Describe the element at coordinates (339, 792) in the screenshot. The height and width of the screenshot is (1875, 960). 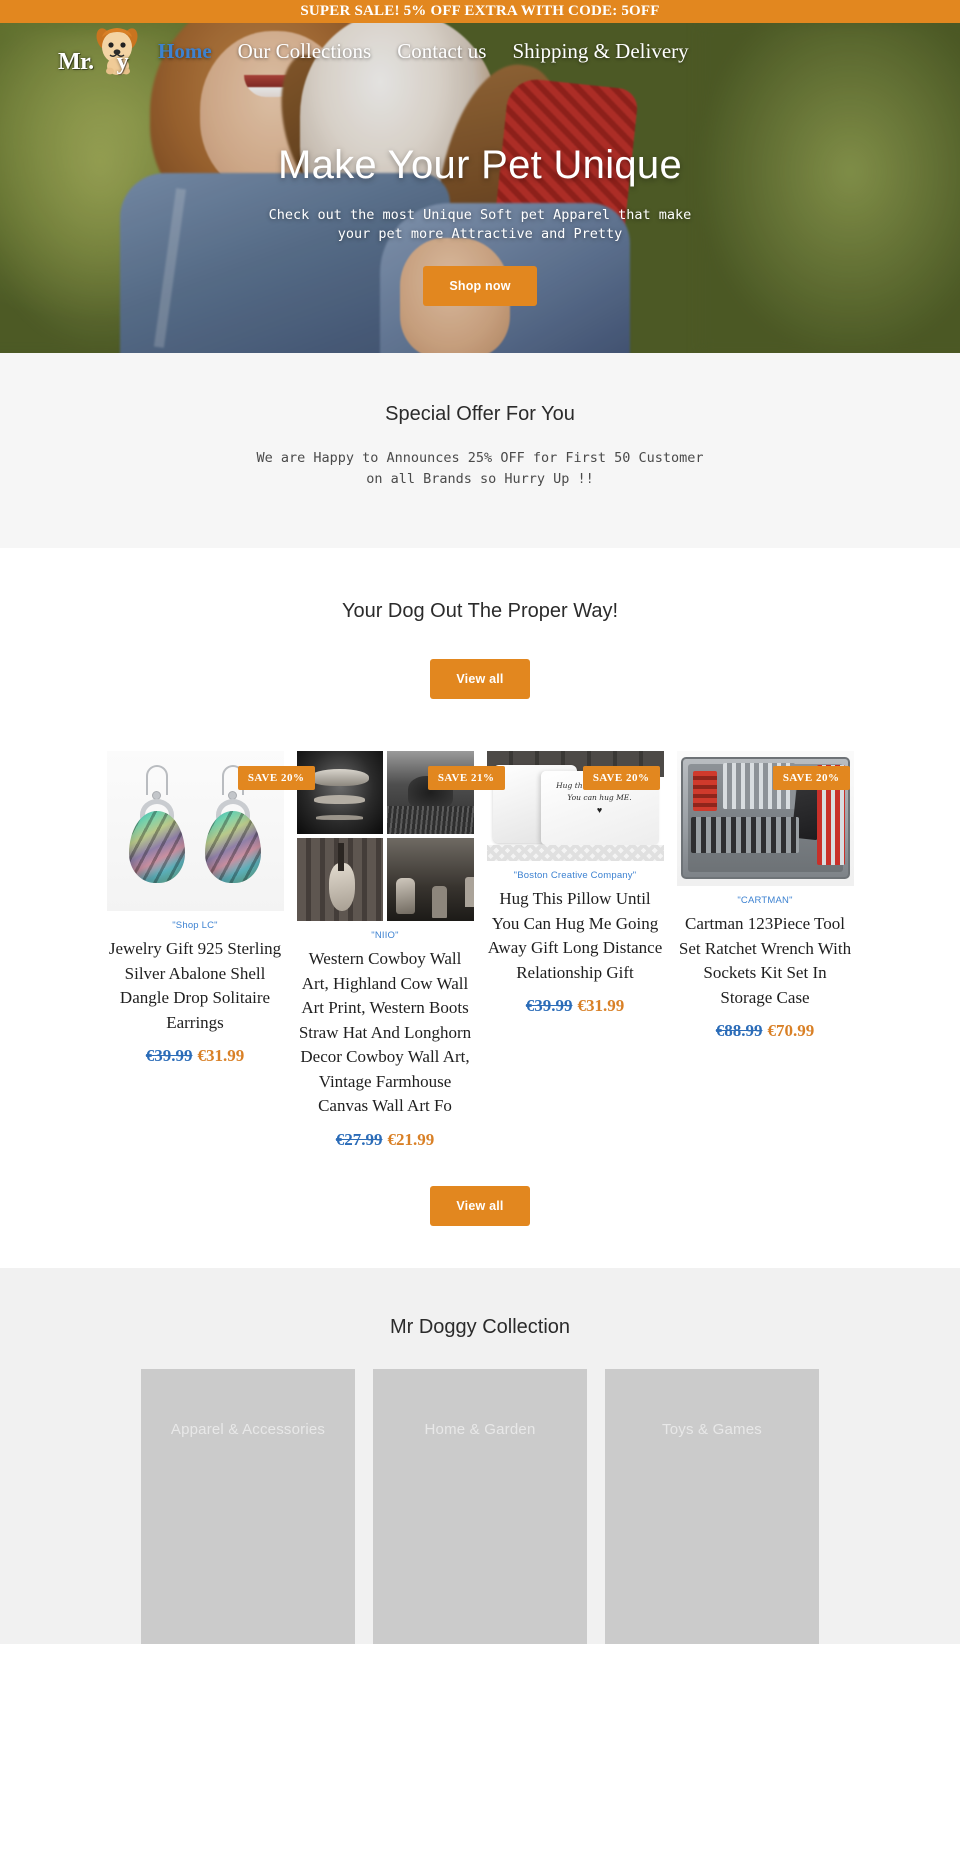
I see `cowboy-hats-photo` at that location.